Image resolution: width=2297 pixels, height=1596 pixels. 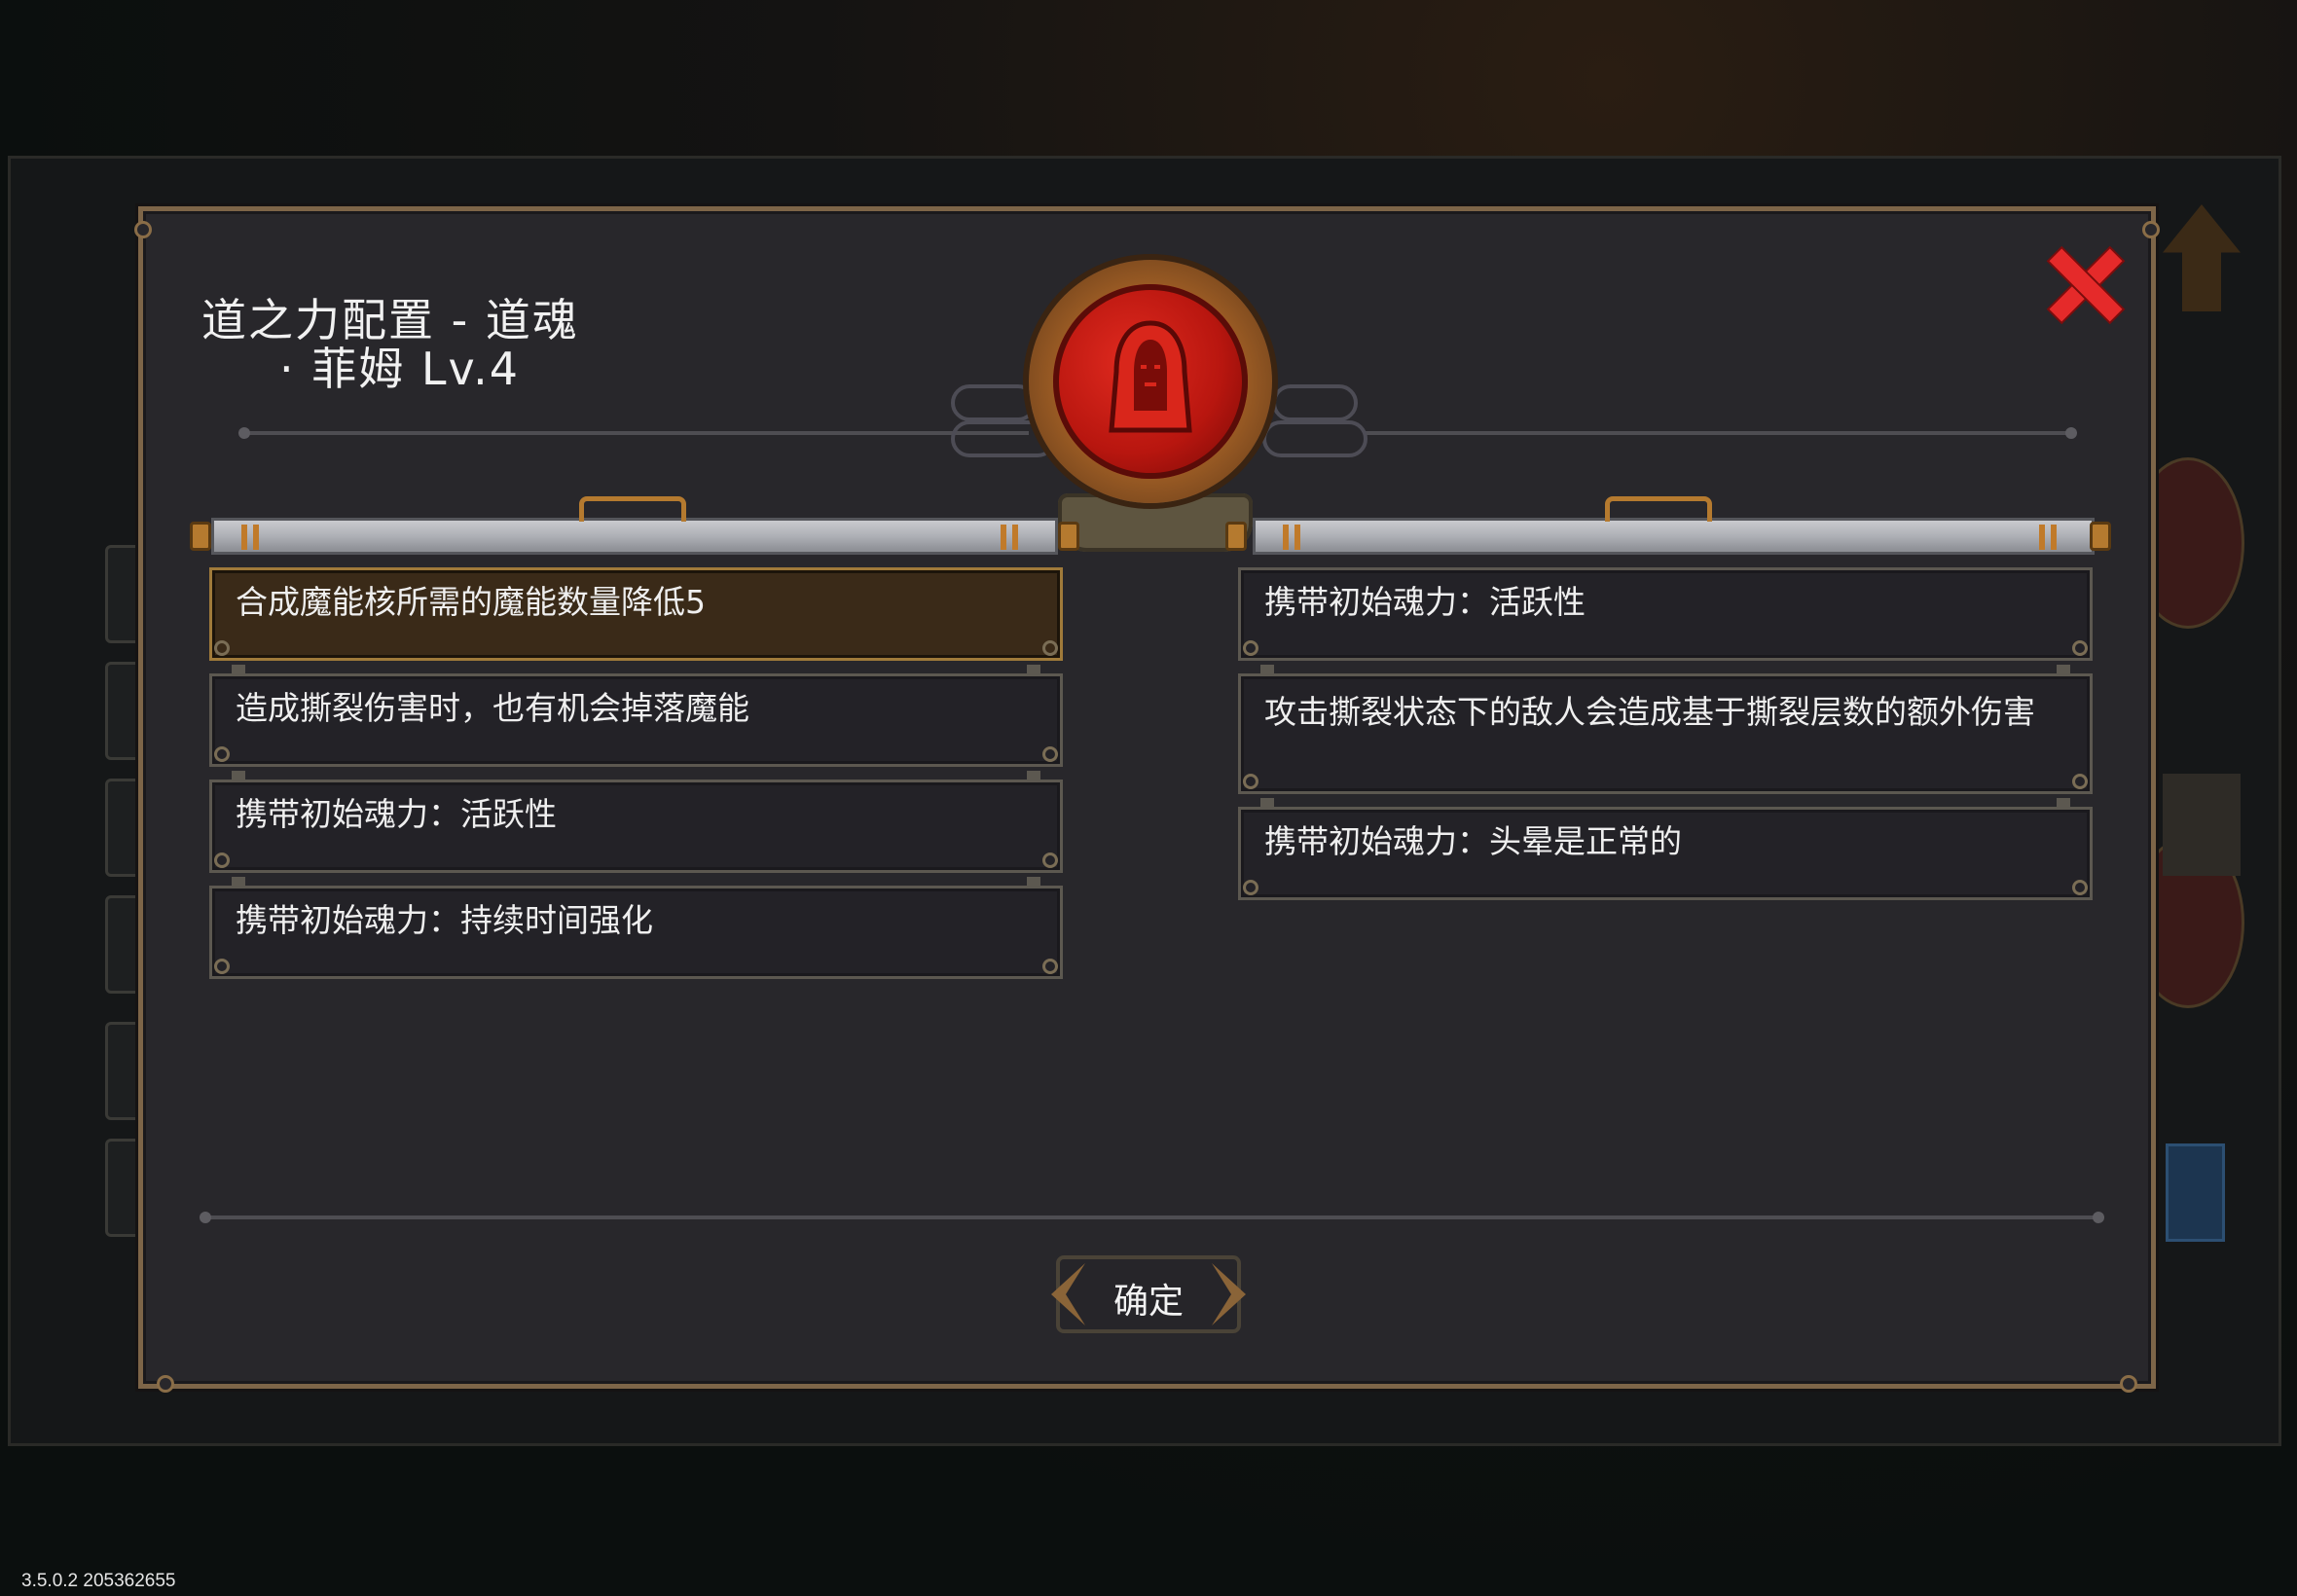 I want to click on emblem, so click(x=1155, y=406).